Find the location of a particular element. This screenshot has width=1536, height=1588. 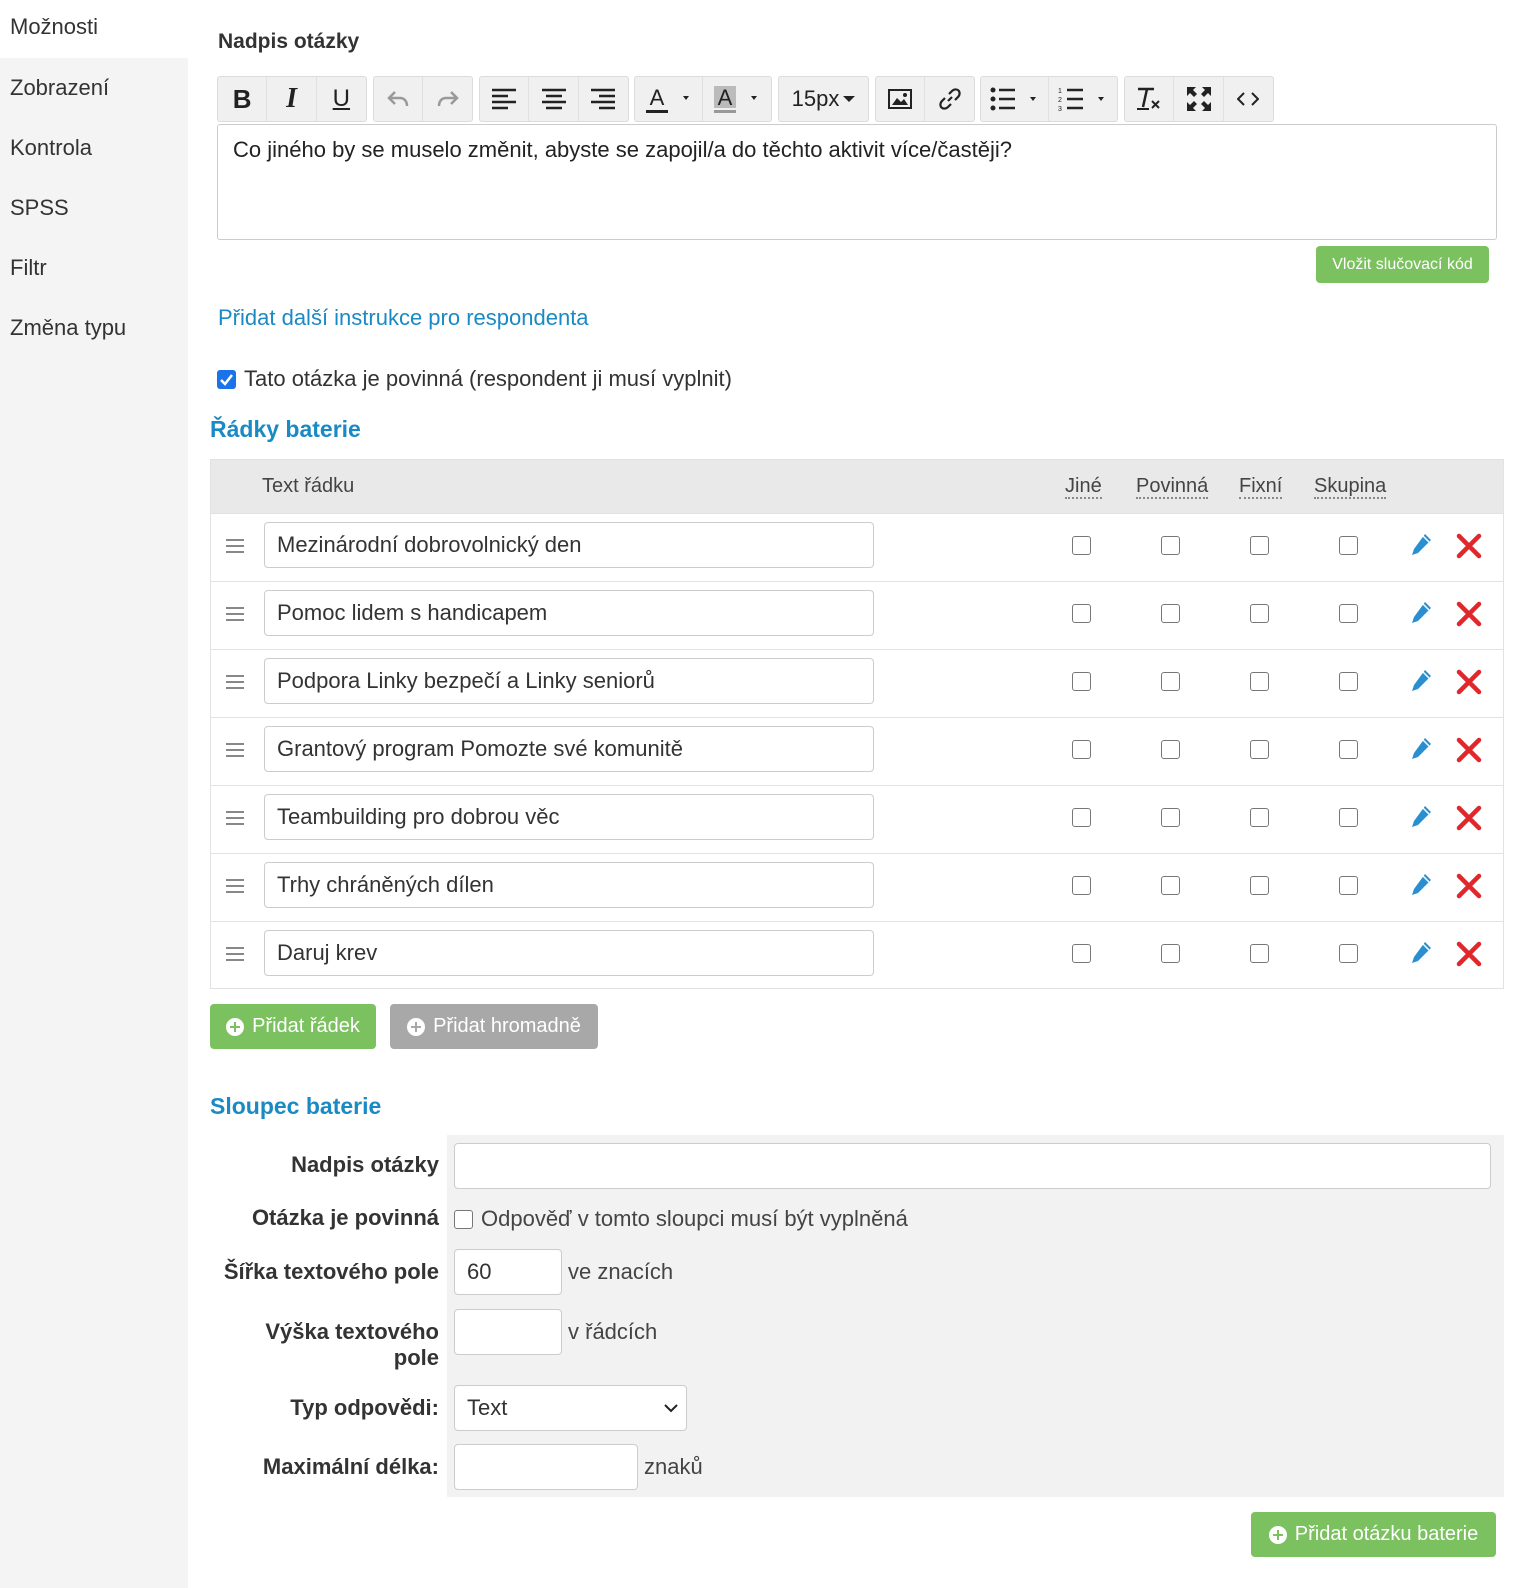

toolbar-format-group: B I U is located at coordinates (292, 99).